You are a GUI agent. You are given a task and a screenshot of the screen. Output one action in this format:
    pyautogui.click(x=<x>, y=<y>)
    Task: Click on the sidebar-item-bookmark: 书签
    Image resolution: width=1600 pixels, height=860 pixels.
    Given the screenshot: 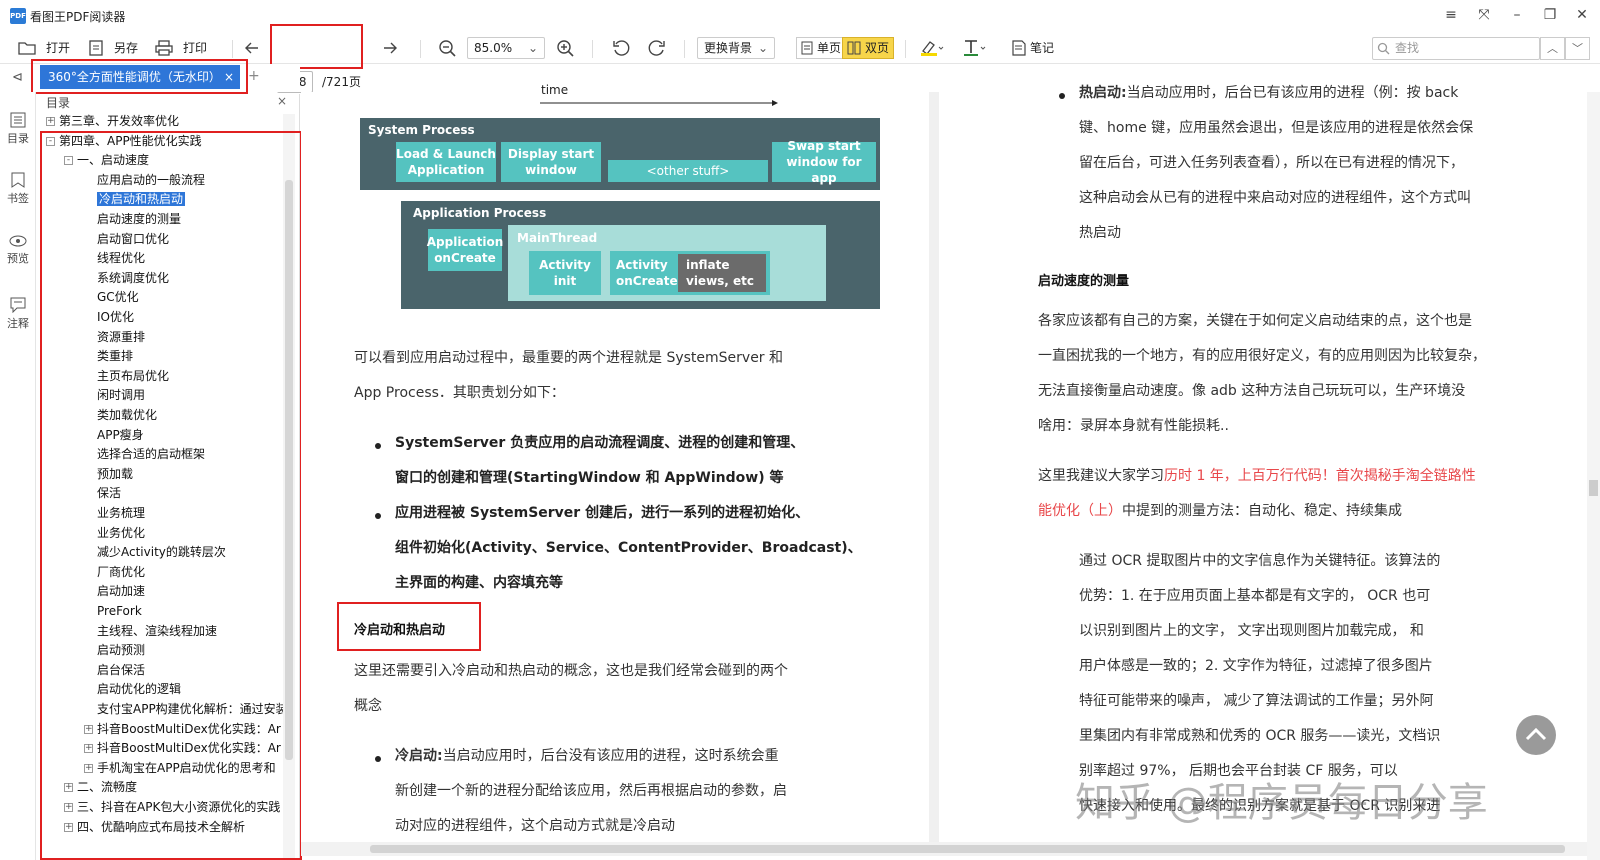 What is the action you would take?
    pyautogui.click(x=18, y=189)
    